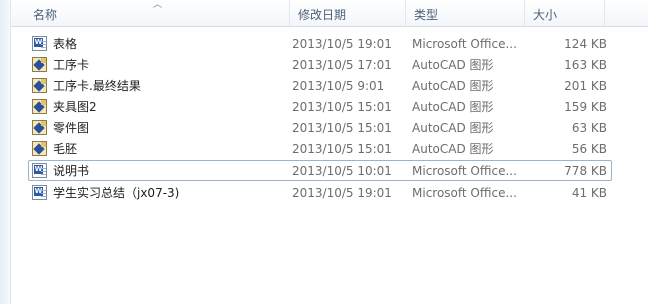  Describe the element at coordinates (565, 13) in the screenshot. I see `column-header-size: 大小` at that location.